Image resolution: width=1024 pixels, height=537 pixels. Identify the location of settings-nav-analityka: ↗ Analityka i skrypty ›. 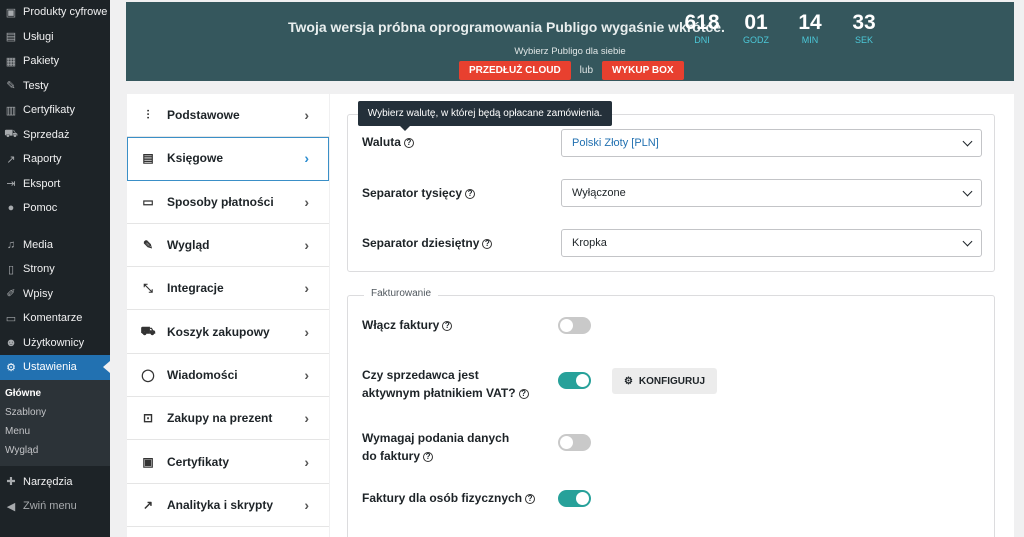
(228, 505).